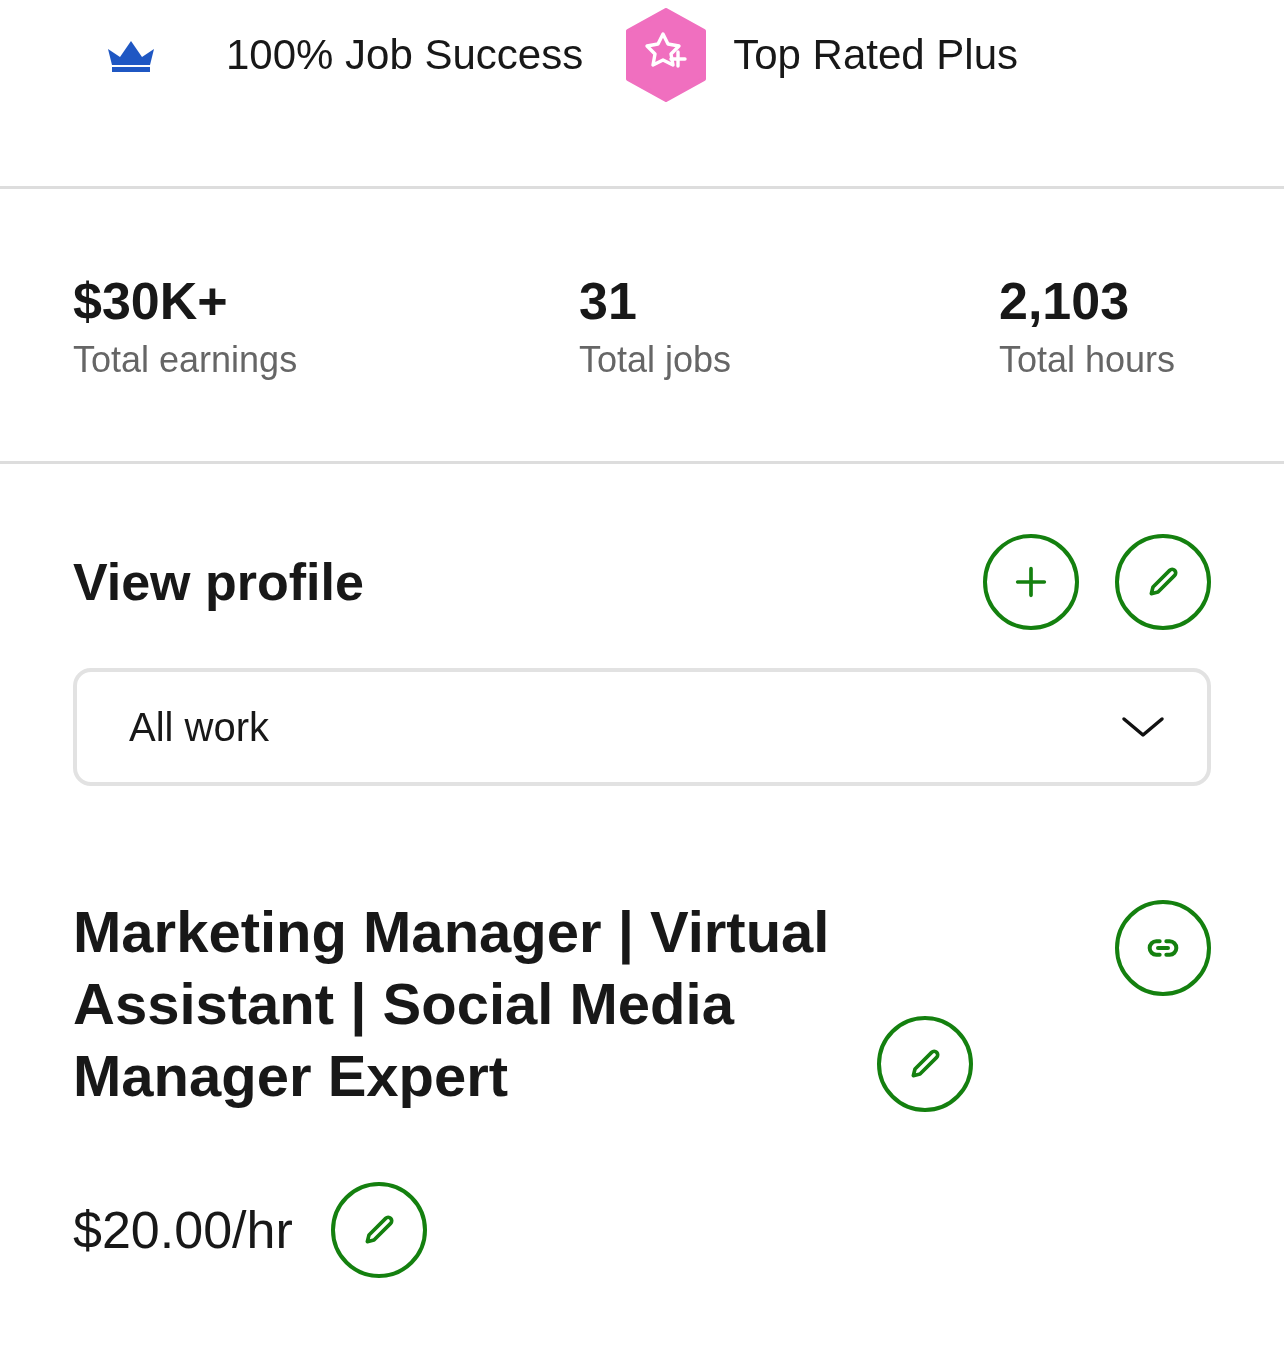 This screenshot has width=1284, height=1354. Describe the element at coordinates (876, 55) in the screenshot. I see `badge-label: Top Rated Plus` at that location.